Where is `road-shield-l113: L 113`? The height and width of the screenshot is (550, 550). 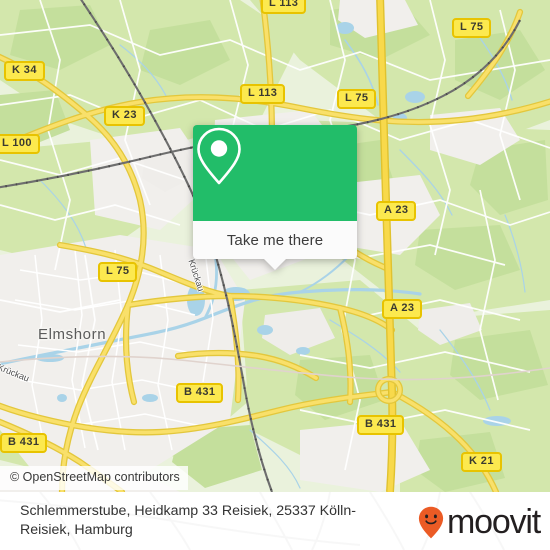
road-shield-l113: L 113 is located at coordinates (263, 94).